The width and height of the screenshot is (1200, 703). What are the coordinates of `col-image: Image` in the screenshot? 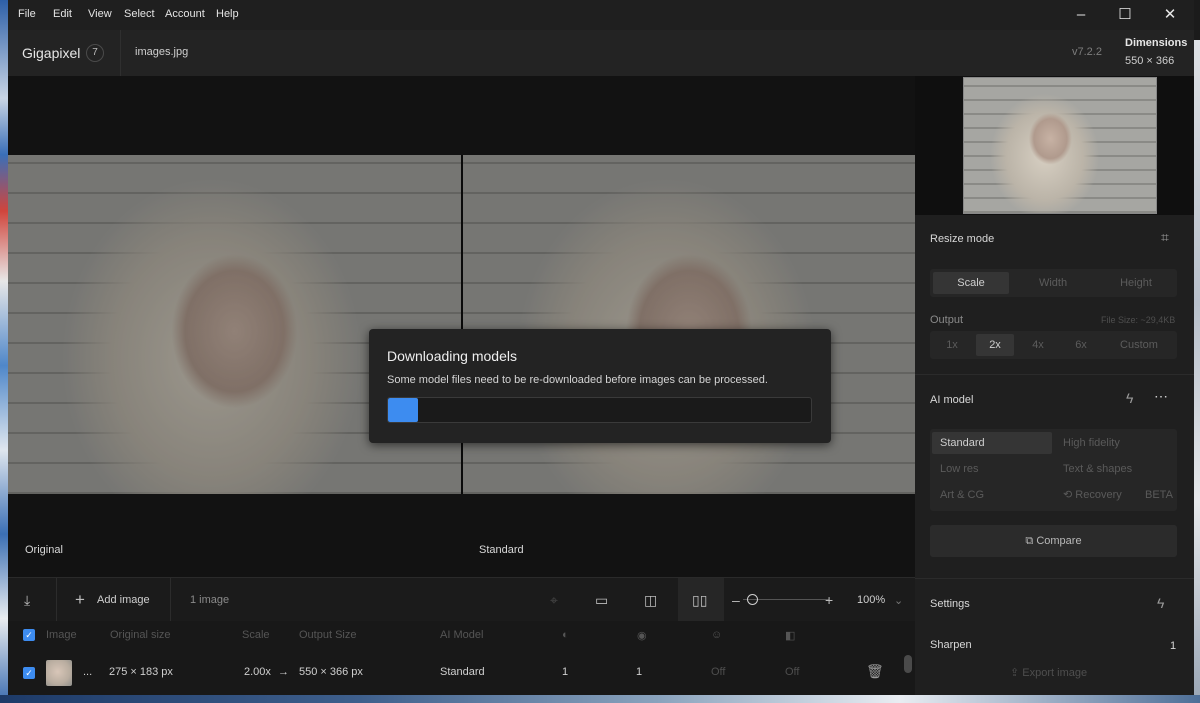 It's located at (61, 635).